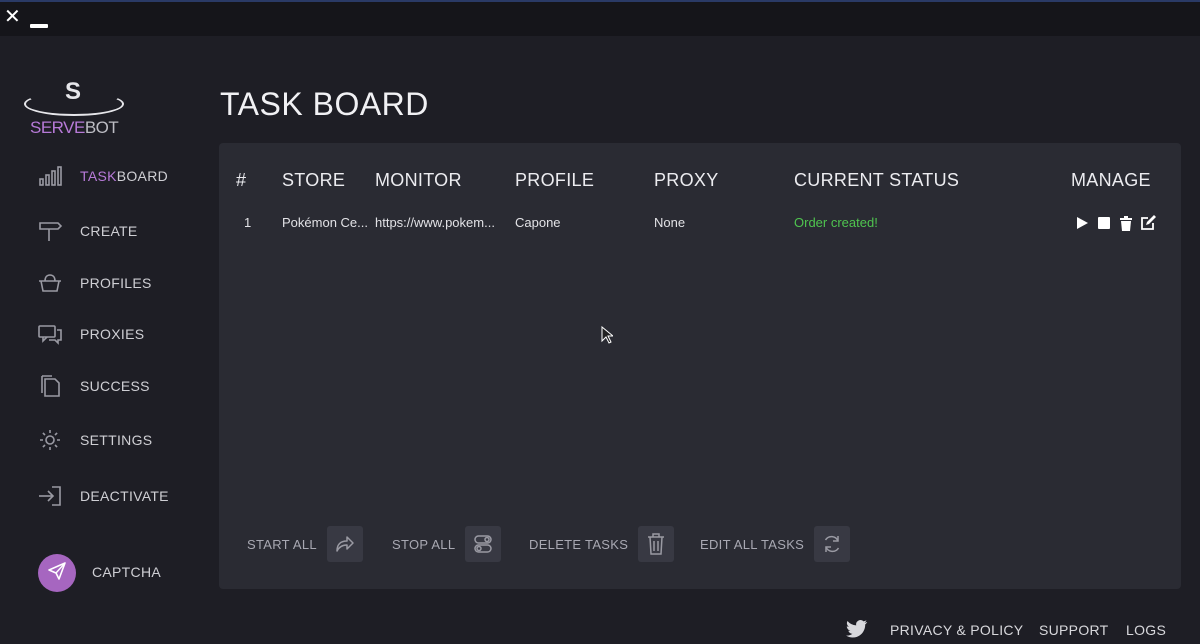  What do you see at coordinates (832, 544) in the screenshot?
I see `refresh-icon` at bounding box center [832, 544].